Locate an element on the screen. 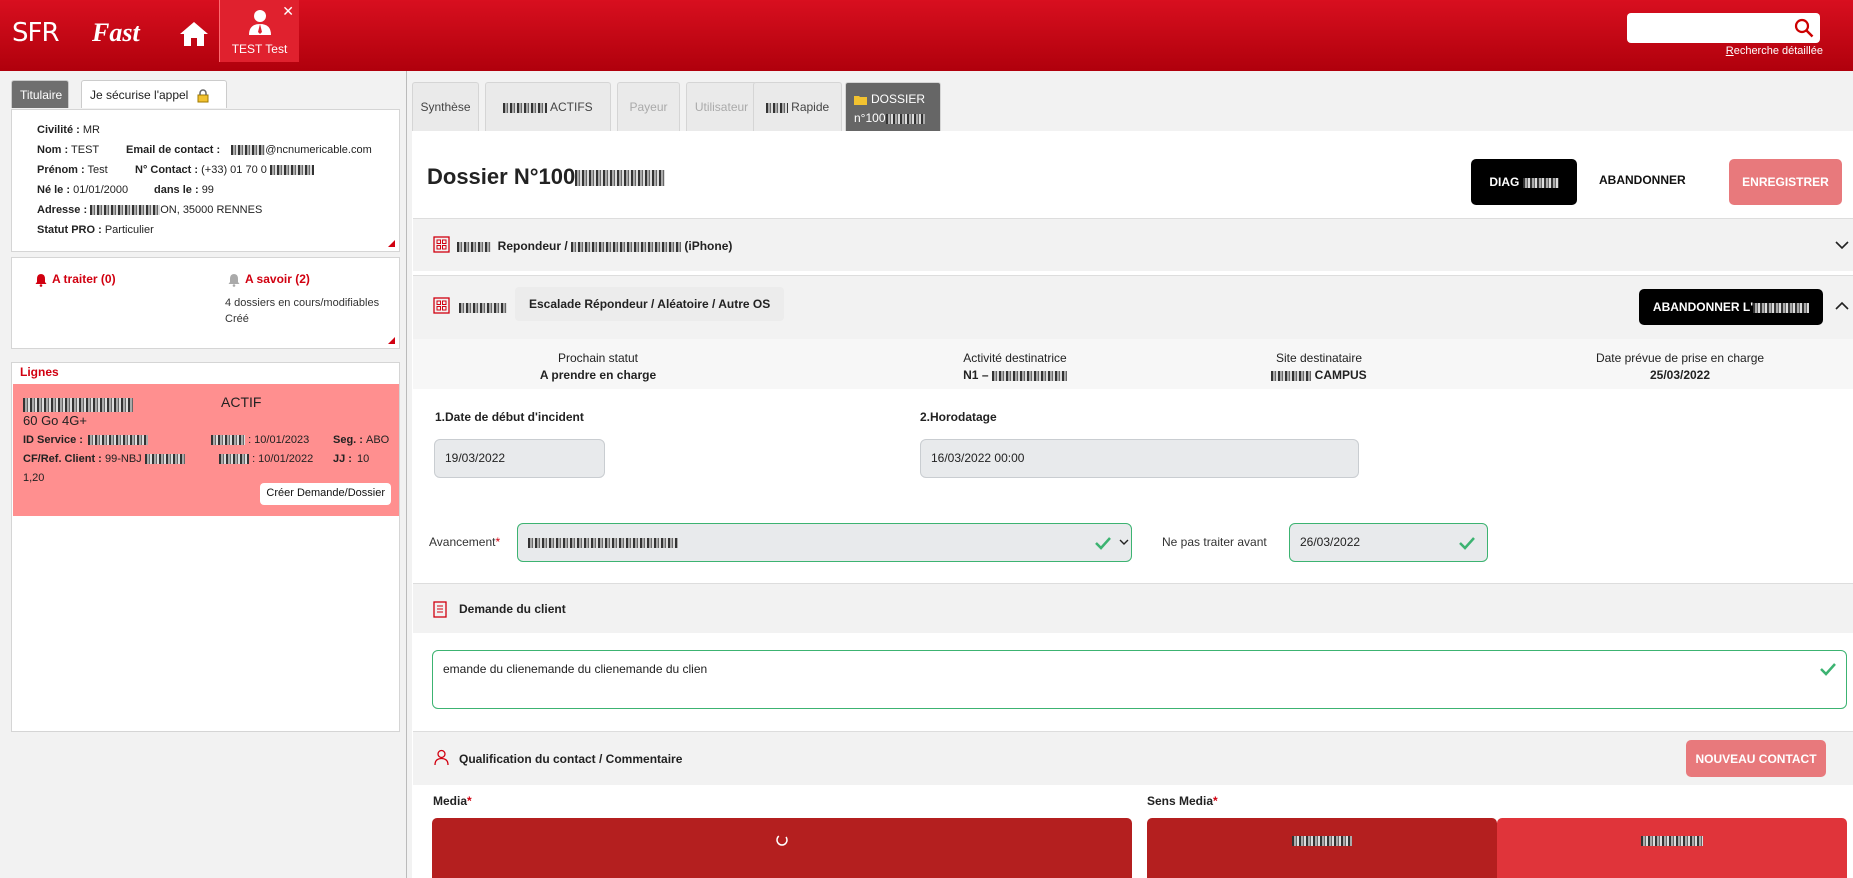 This screenshot has width=1853, height=878. cf-value: 99-NBJ is located at coordinates (145, 459).